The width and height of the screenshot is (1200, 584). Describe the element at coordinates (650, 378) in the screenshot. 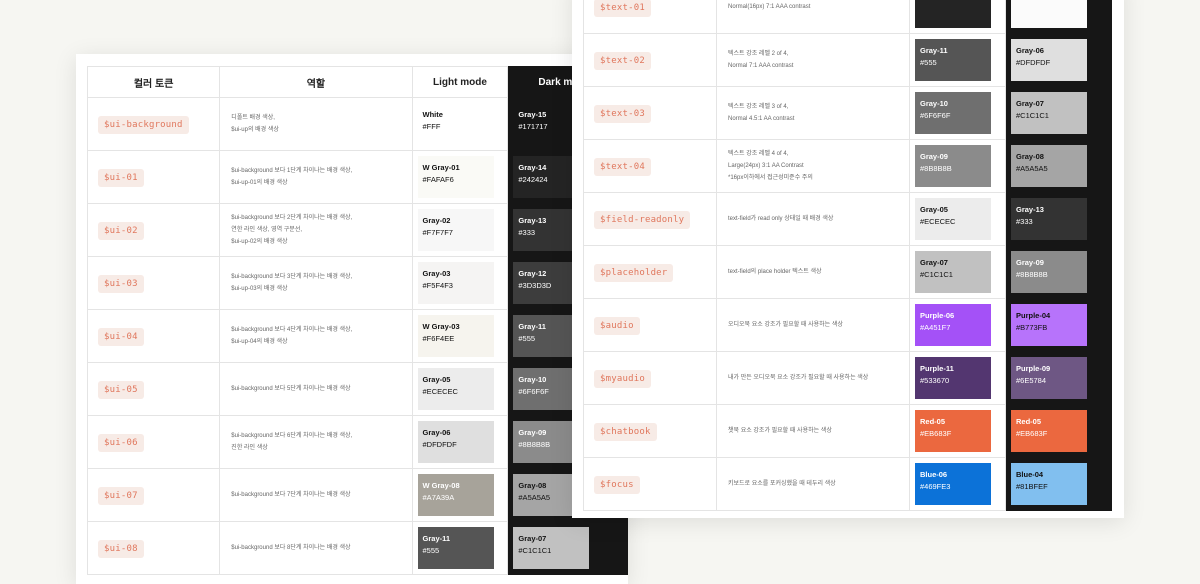

I see `token-cell: $myaudio` at that location.